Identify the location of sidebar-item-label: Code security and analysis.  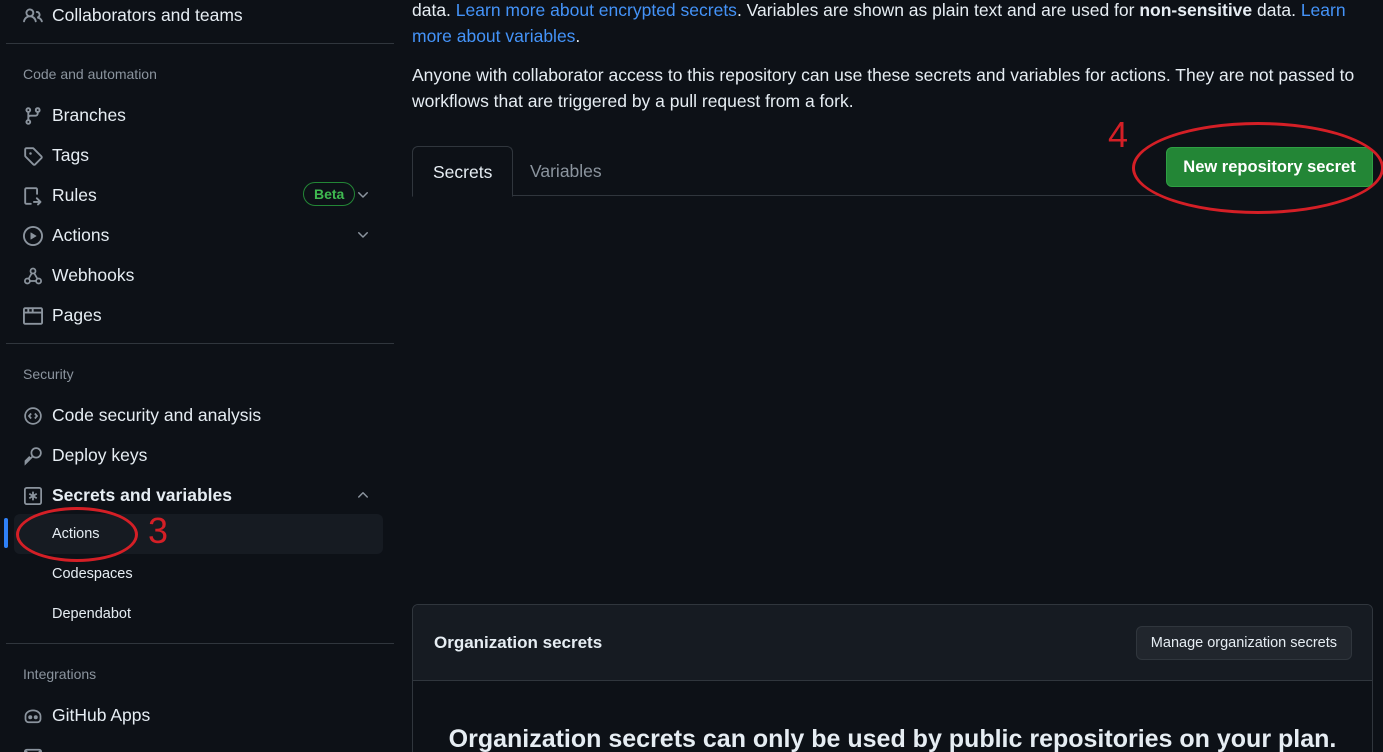
(157, 414).